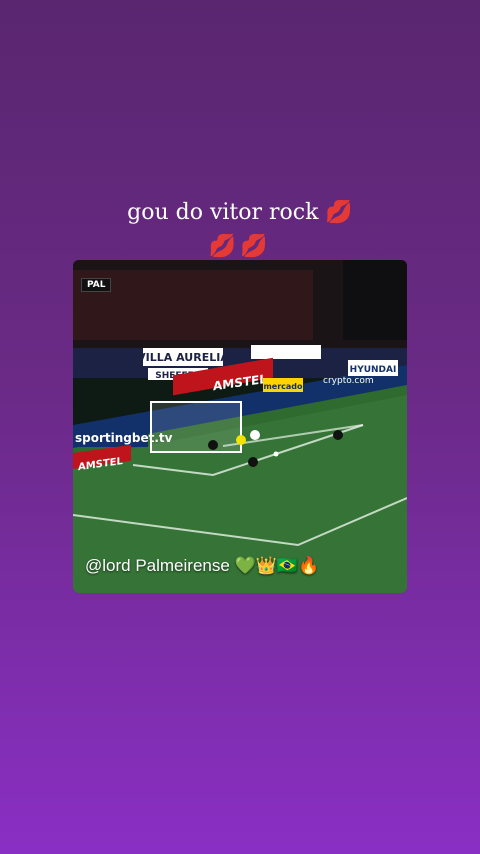  What do you see at coordinates (183, 357) in the screenshot?
I see `ad-villa-aurelia: VILLA AURELIA` at bounding box center [183, 357].